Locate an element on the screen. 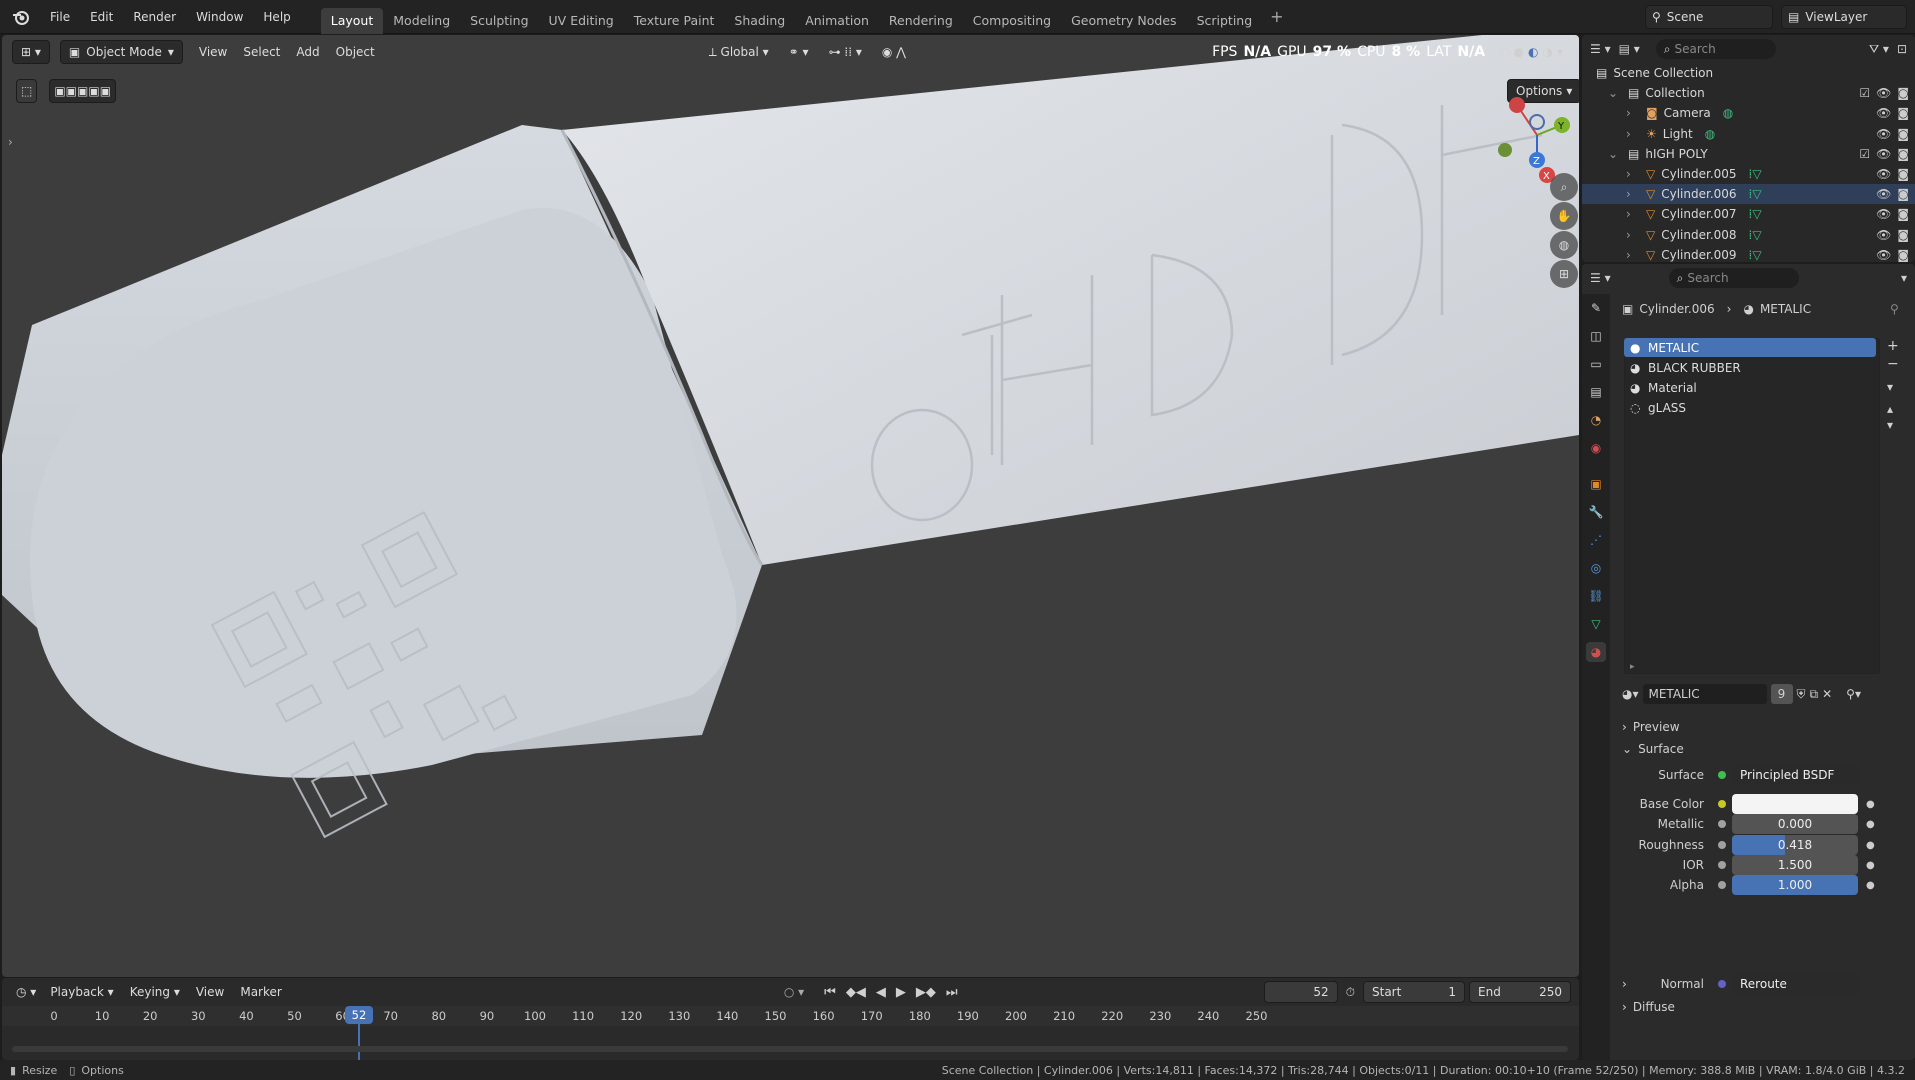 Image resolution: width=1915 pixels, height=1080 pixels. node-tree-icon: ⚲▾ is located at coordinates (1853, 694).